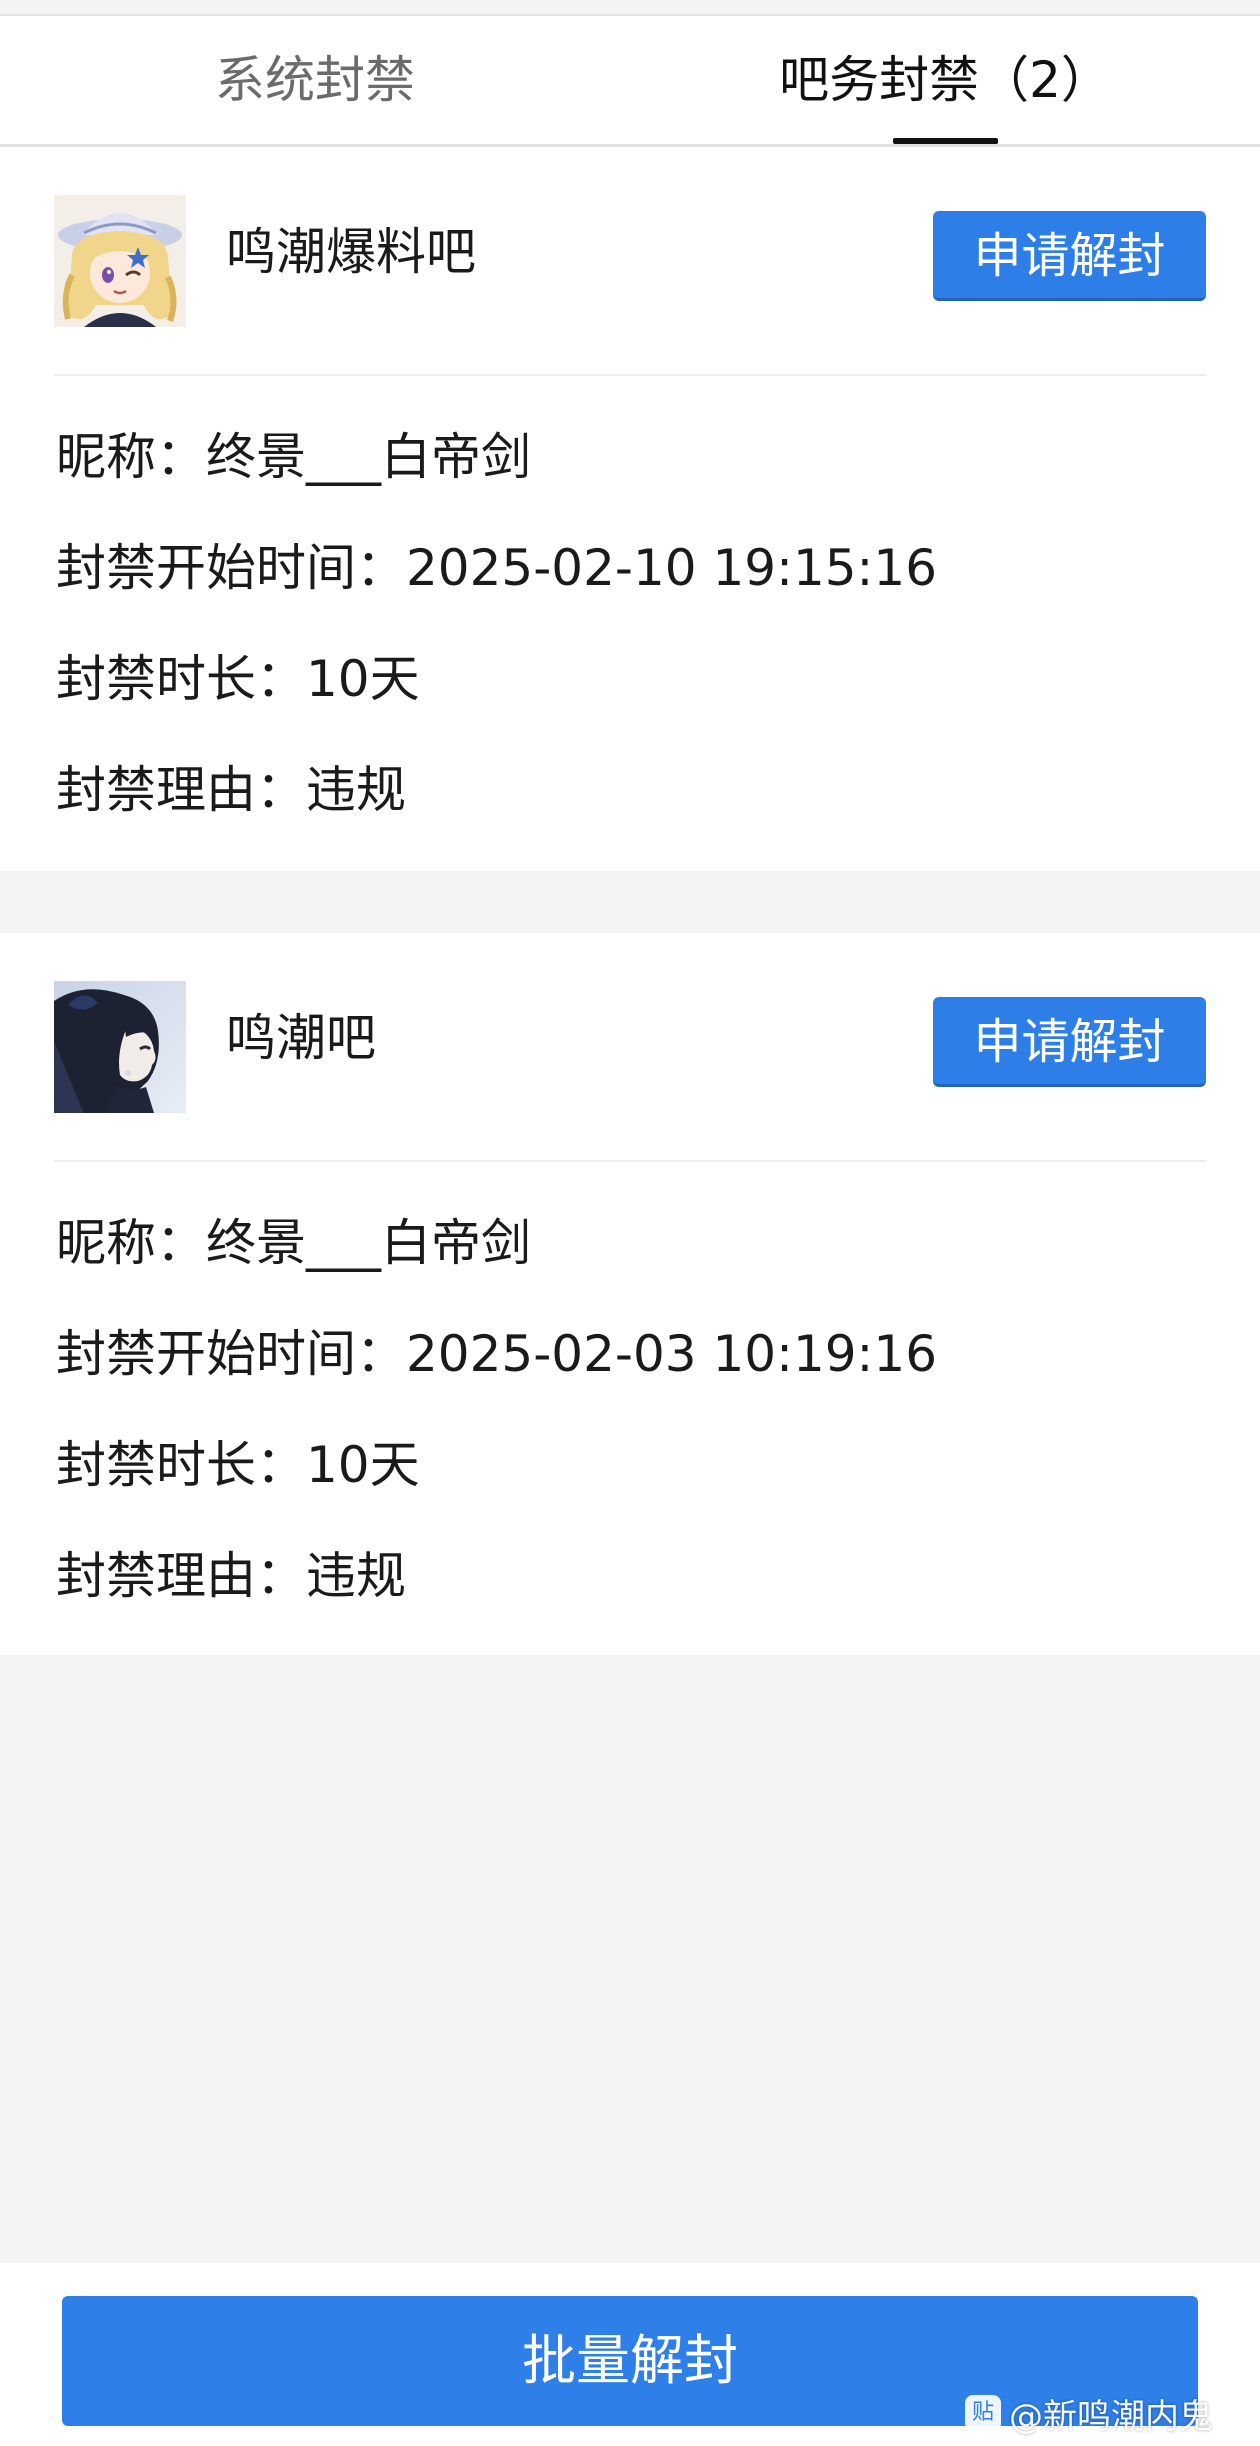 The image size is (1260, 2446). What do you see at coordinates (497, 1354) in the screenshot?
I see `ban-start-time-text: 封禁开始时间：2025-02-03 10:19:16` at bounding box center [497, 1354].